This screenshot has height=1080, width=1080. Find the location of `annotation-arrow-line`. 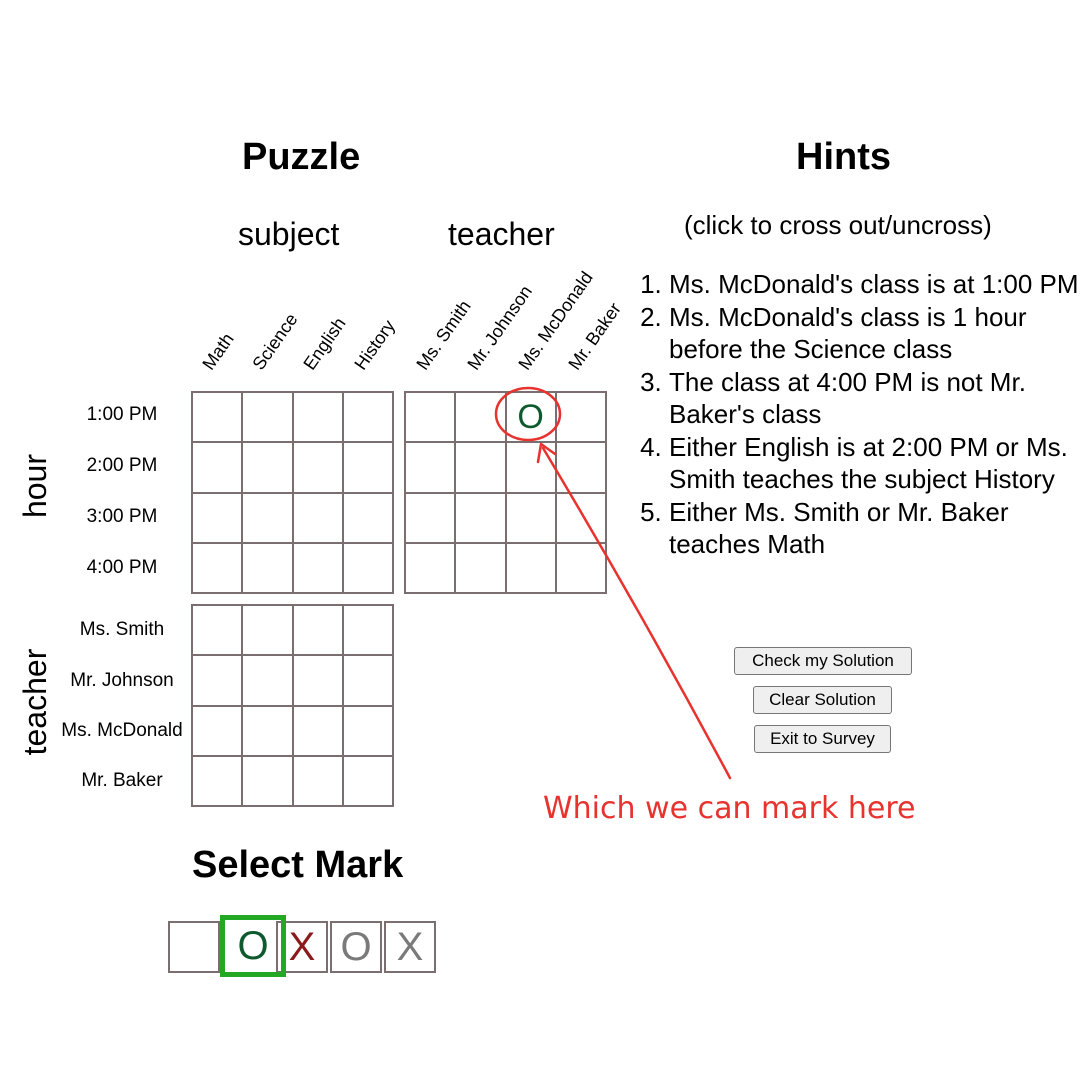

annotation-arrow-line is located at coordinates (636, 613).